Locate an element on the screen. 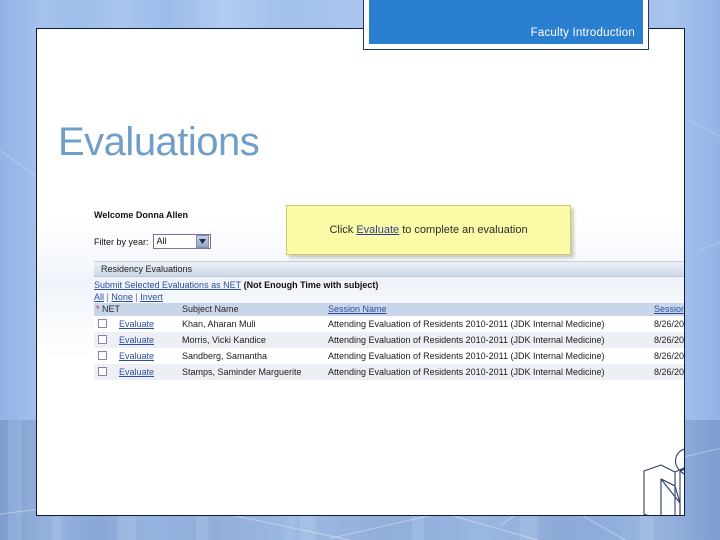 The width and height of the screenshot is (720, 540). column-header-session-dates: Session Dates is located at coordinates (669, 309).